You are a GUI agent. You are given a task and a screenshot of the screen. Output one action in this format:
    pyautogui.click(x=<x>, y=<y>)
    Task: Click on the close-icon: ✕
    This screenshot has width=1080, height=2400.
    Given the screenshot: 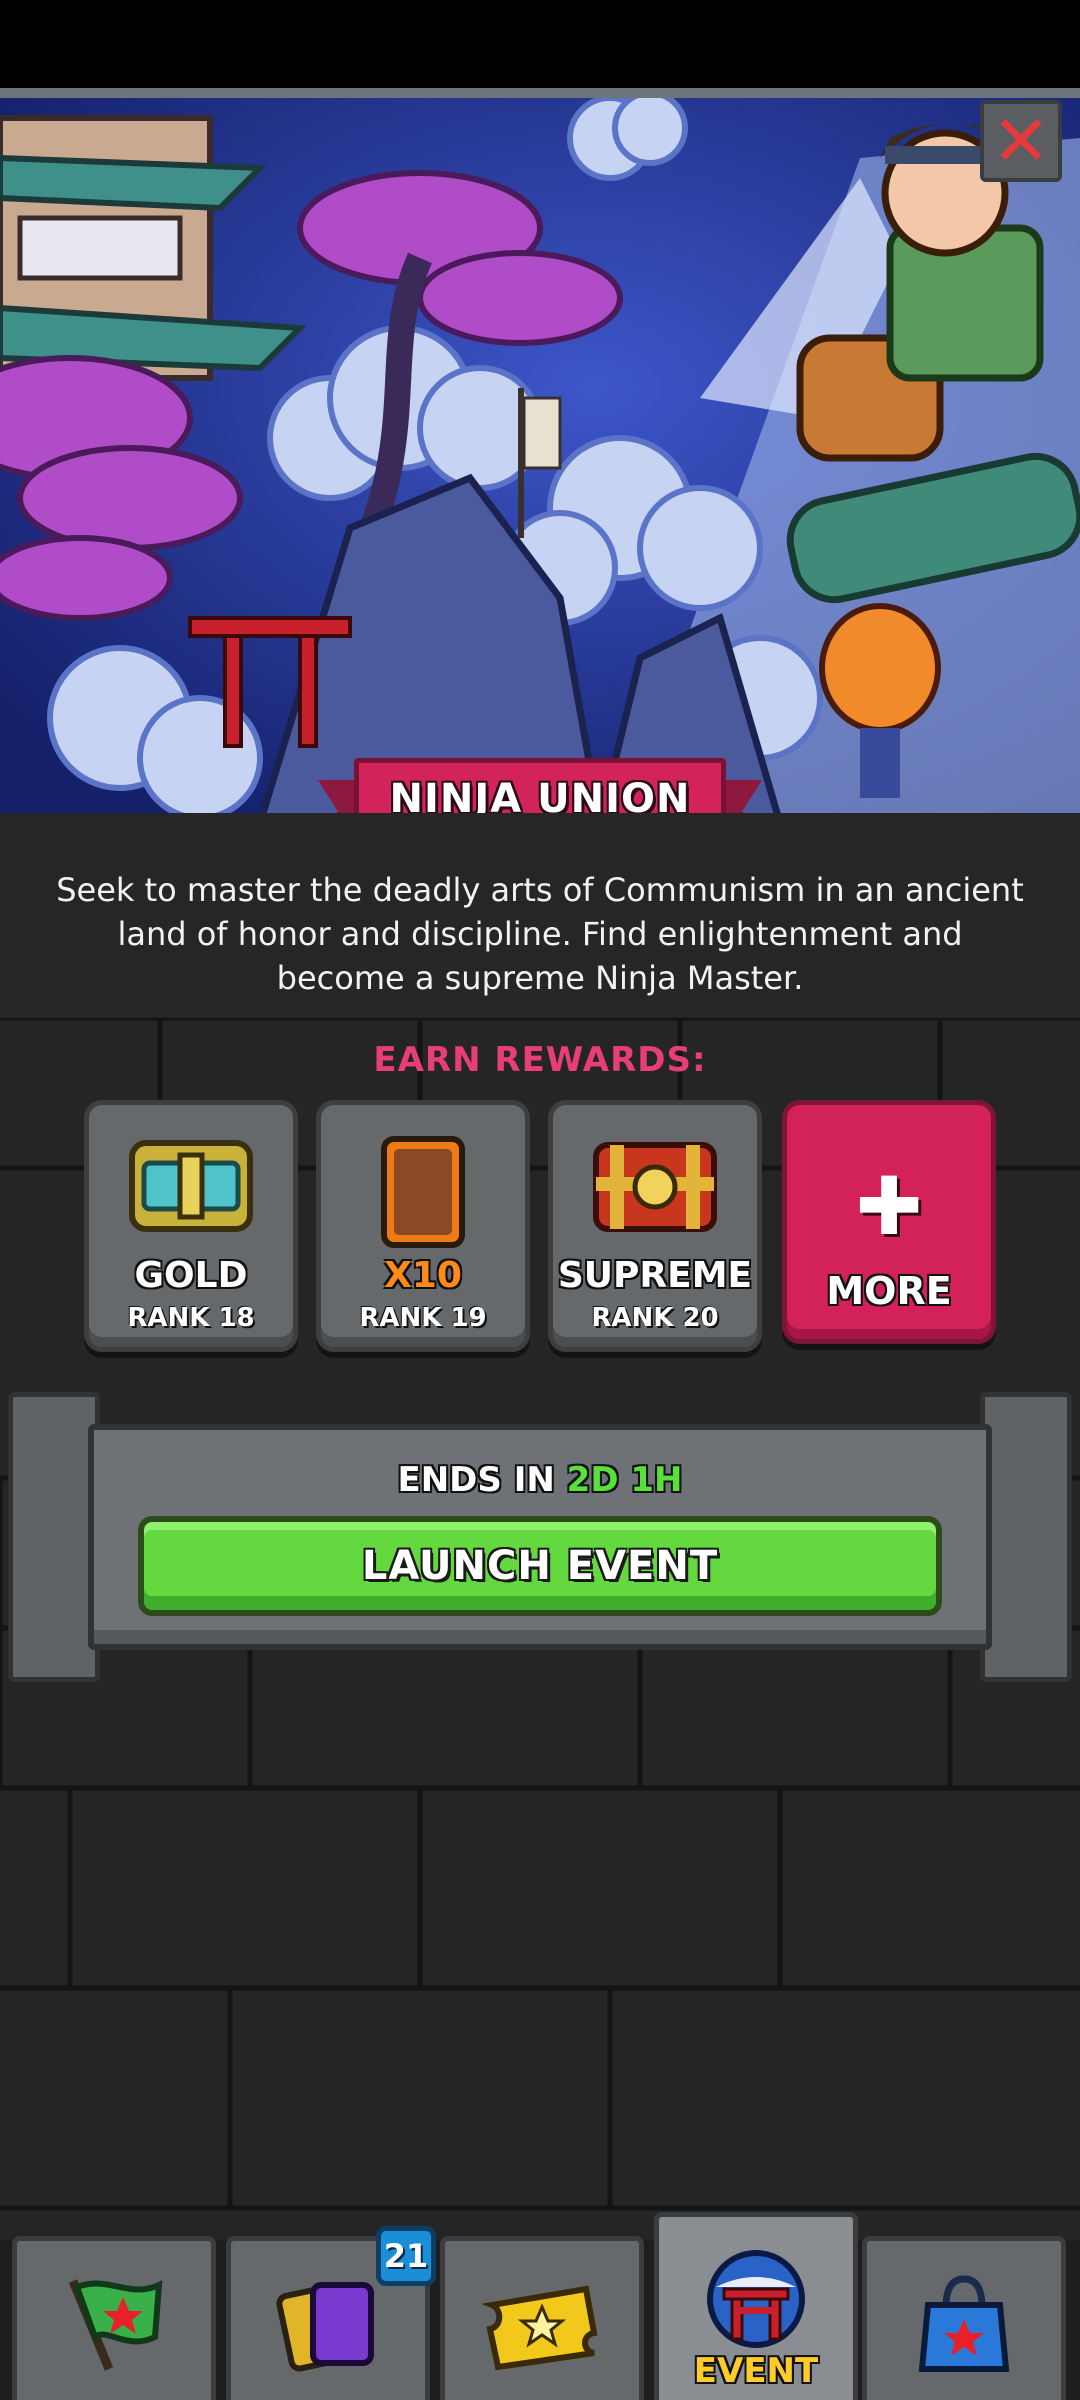 What is the action you would take?
    pyautogui.click(x=1021, y=141)
    